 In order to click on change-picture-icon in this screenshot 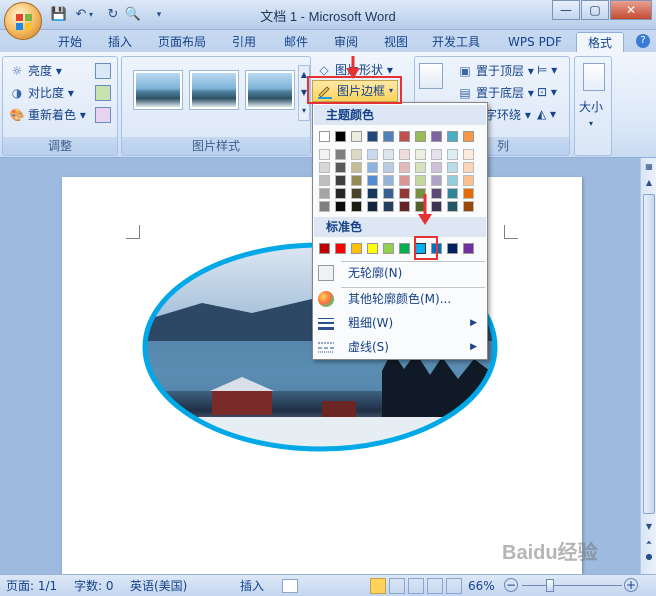, I will do `click(103, 93)`.